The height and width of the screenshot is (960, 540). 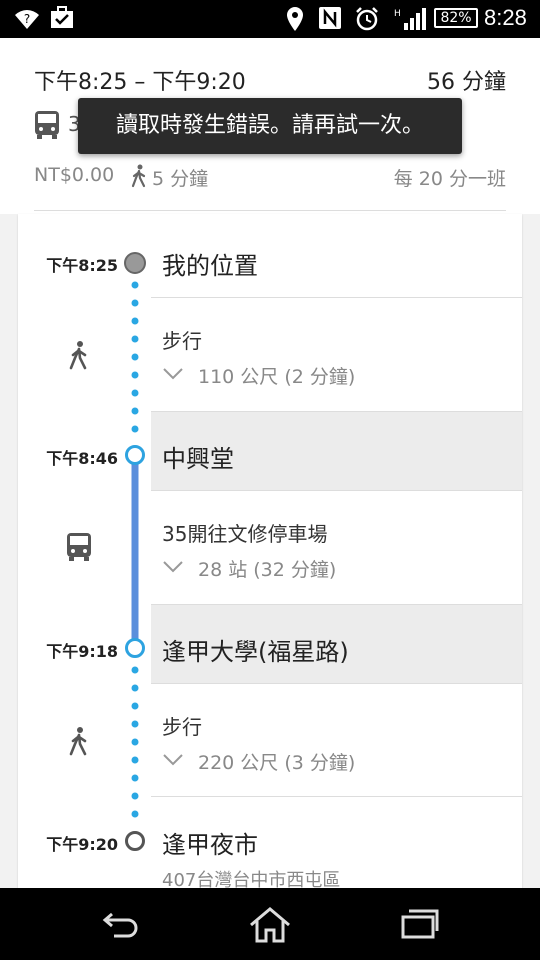 I want to click on back-icon, so click(x=120, y=925).